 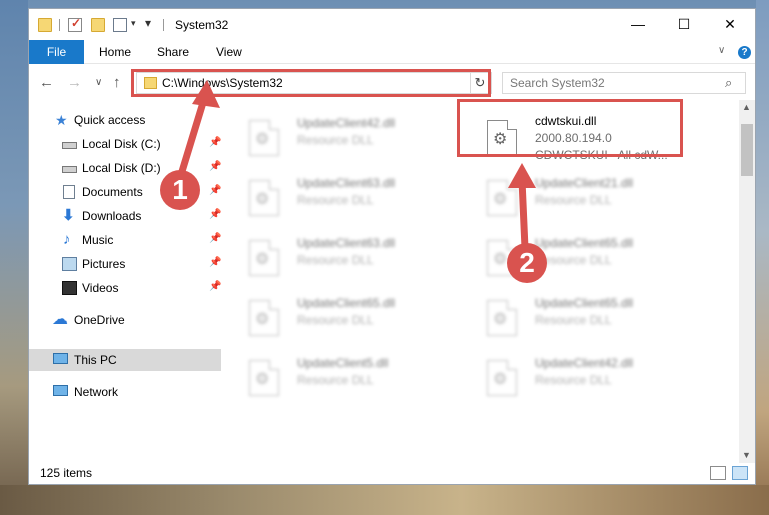 What do you see at coordinates (98, 25) in the screenshot?
I see `new-folder-icon` at bounding box center [98, 25].